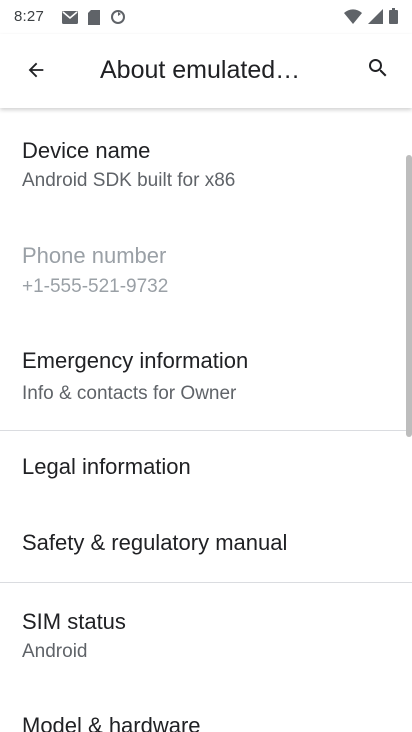  What do you see at coordinates (206, 158) in the screenshot?
I see `list-item-device-name: Device name Android SDK built for x86` at bounding box center [206, 158].